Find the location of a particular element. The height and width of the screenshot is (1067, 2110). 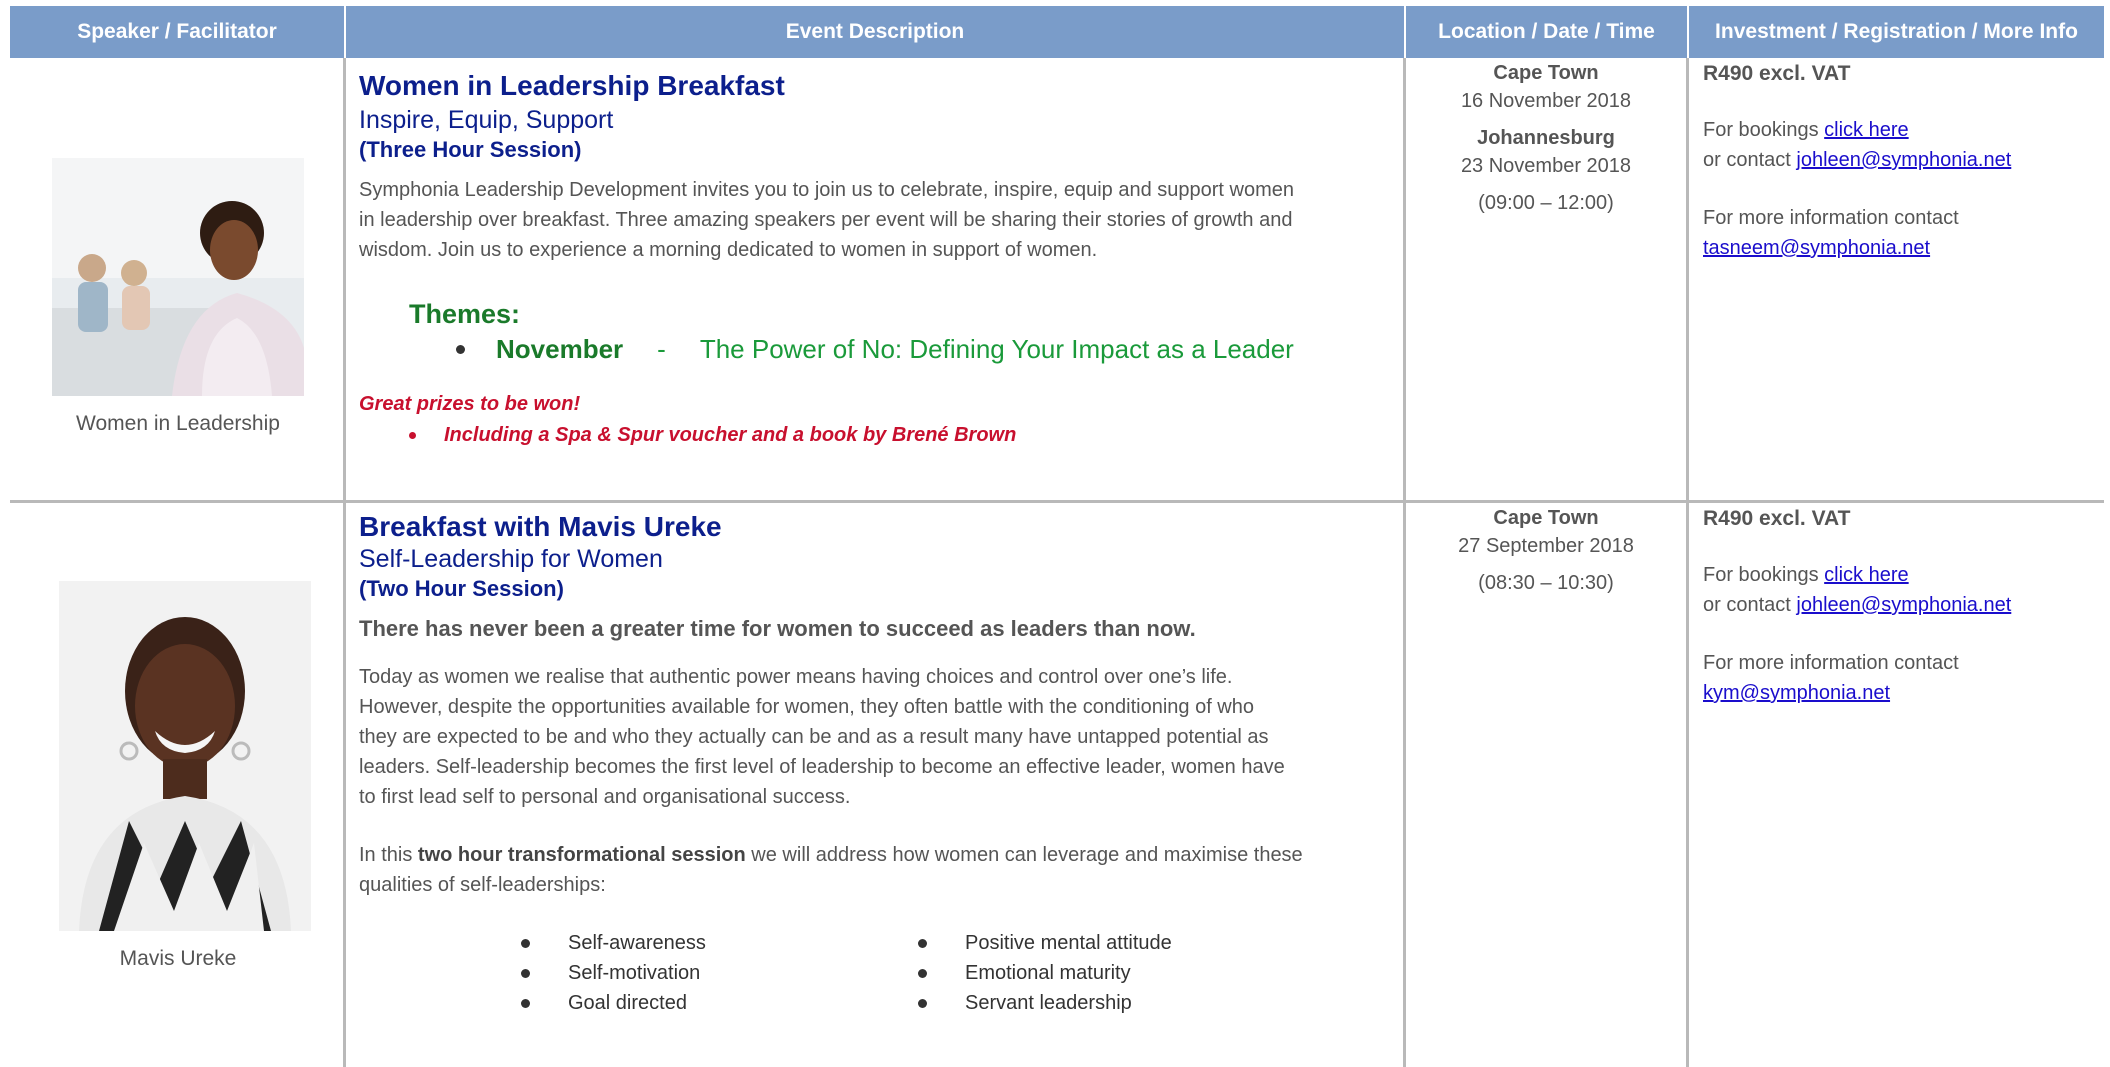

list-item: Emotional maturity is located at coordinates (1045, 973).